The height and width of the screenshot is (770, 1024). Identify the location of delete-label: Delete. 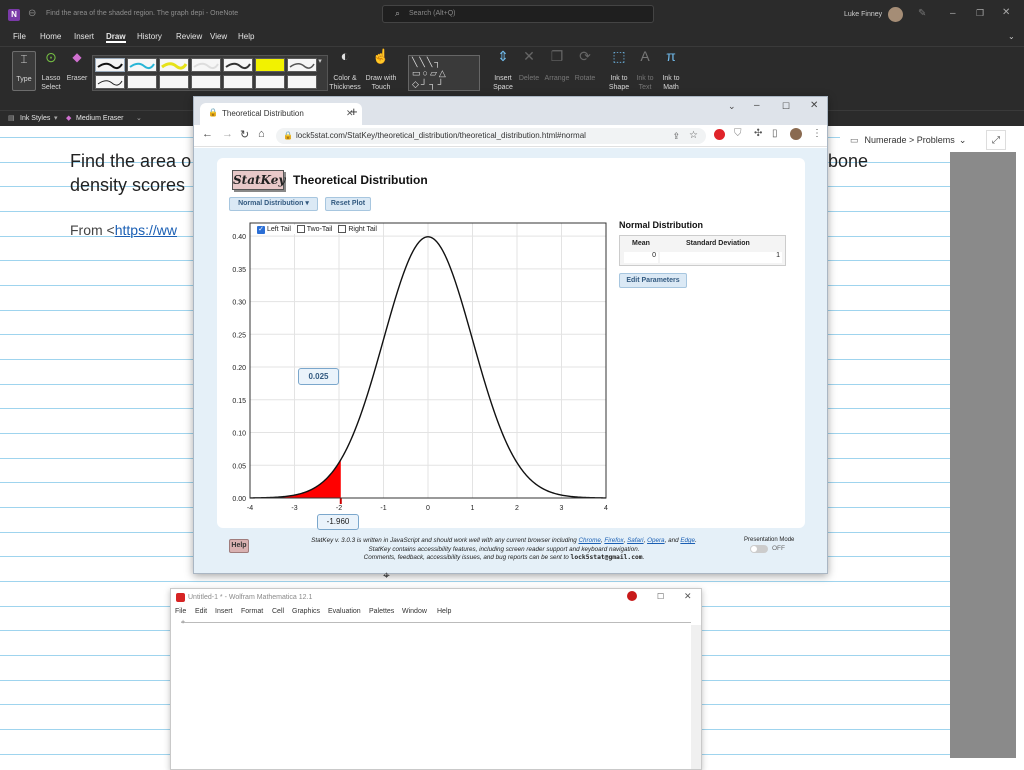
(529, 78).